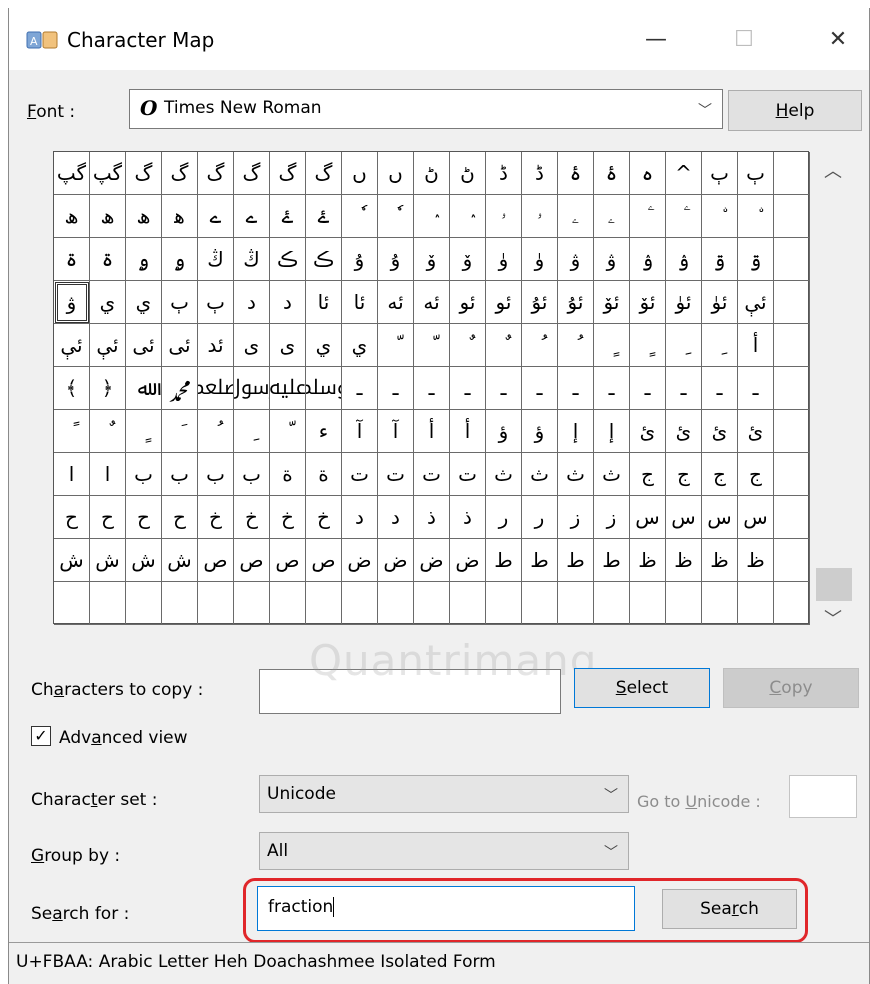 The width and height of the screenshot is (870, 984). What do you see at coordinates (720, 431) in the screenshot?
I see `character-cell: ئ` at bounding box center [720, 431].